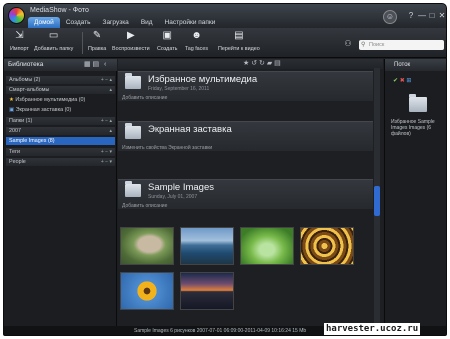  I want to click on search-icon: ⚲, so click(363, 45).